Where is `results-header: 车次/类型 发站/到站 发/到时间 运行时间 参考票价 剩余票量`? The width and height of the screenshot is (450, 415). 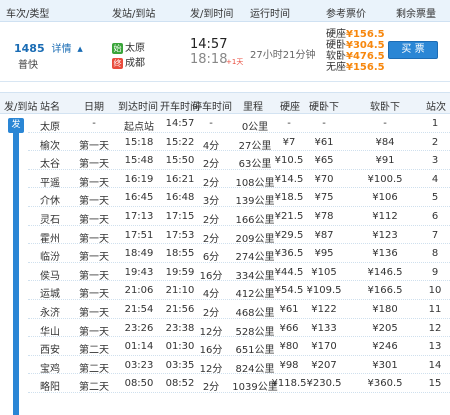
results-header: 车次/类型 发站/到站 发/到时间 运行时间 参考票价 剩余票量 is located at coordinates (225, 11).